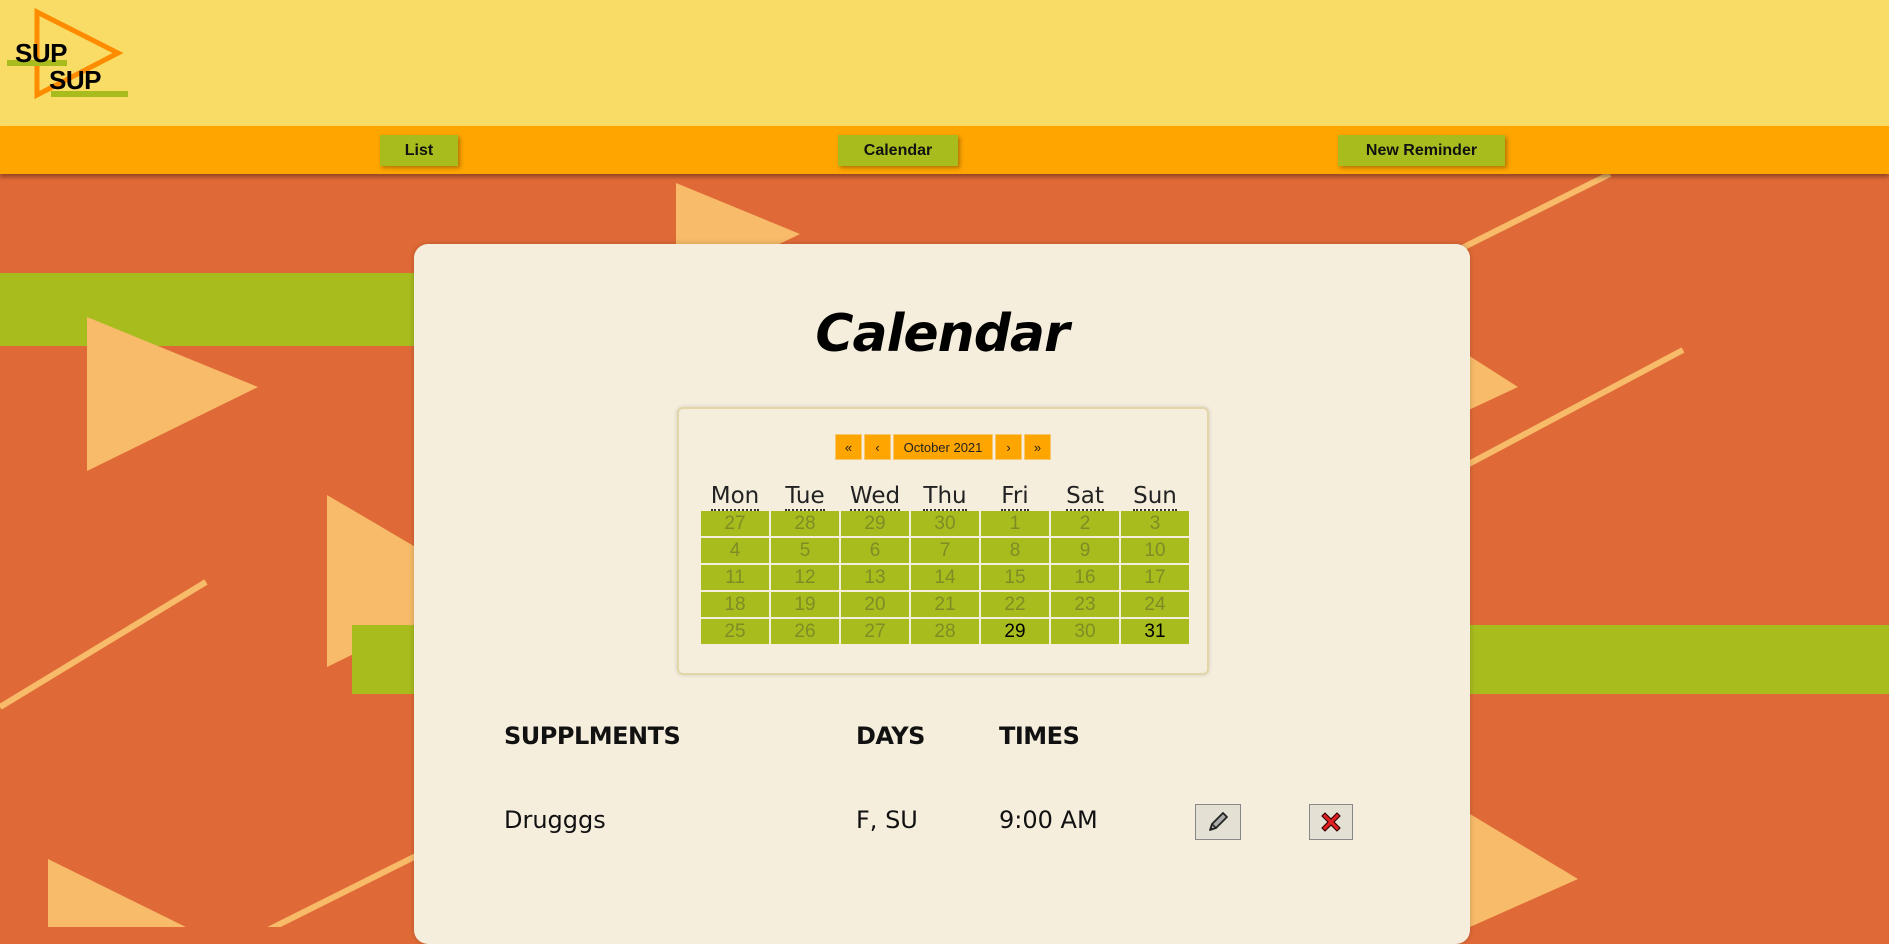  I want to click on weekday-header: Wed, so click(875, 496).